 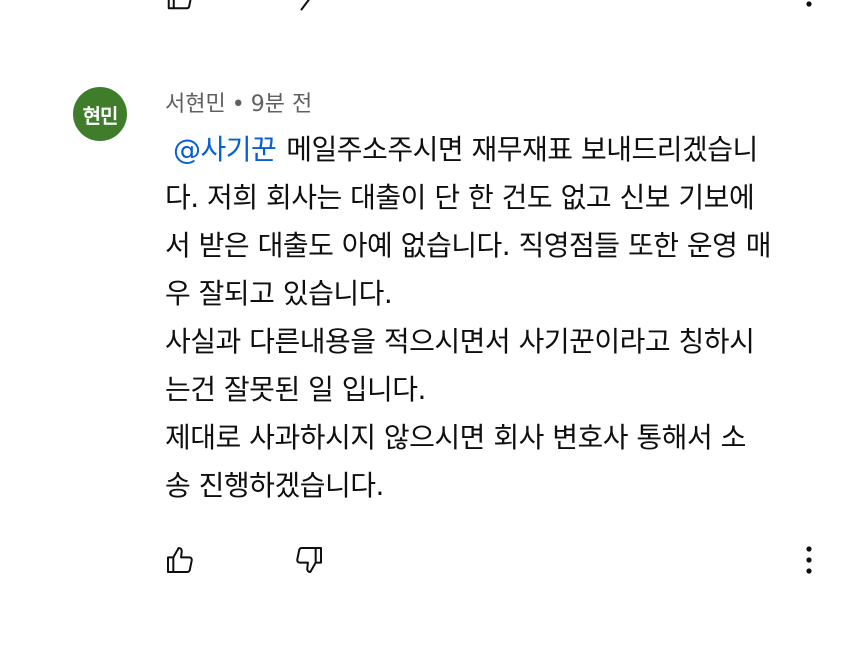 I want to click on author-name: 서현민, so click(x=195, y=104).